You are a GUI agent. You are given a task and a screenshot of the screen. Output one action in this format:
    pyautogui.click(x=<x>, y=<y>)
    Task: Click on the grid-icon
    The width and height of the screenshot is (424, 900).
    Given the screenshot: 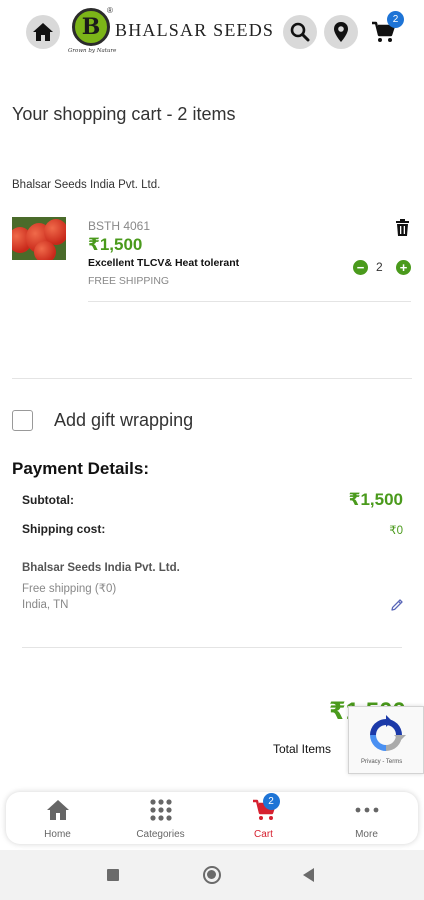 What is the action you would take?
    pyautogui.click(x=160, y=810)
    